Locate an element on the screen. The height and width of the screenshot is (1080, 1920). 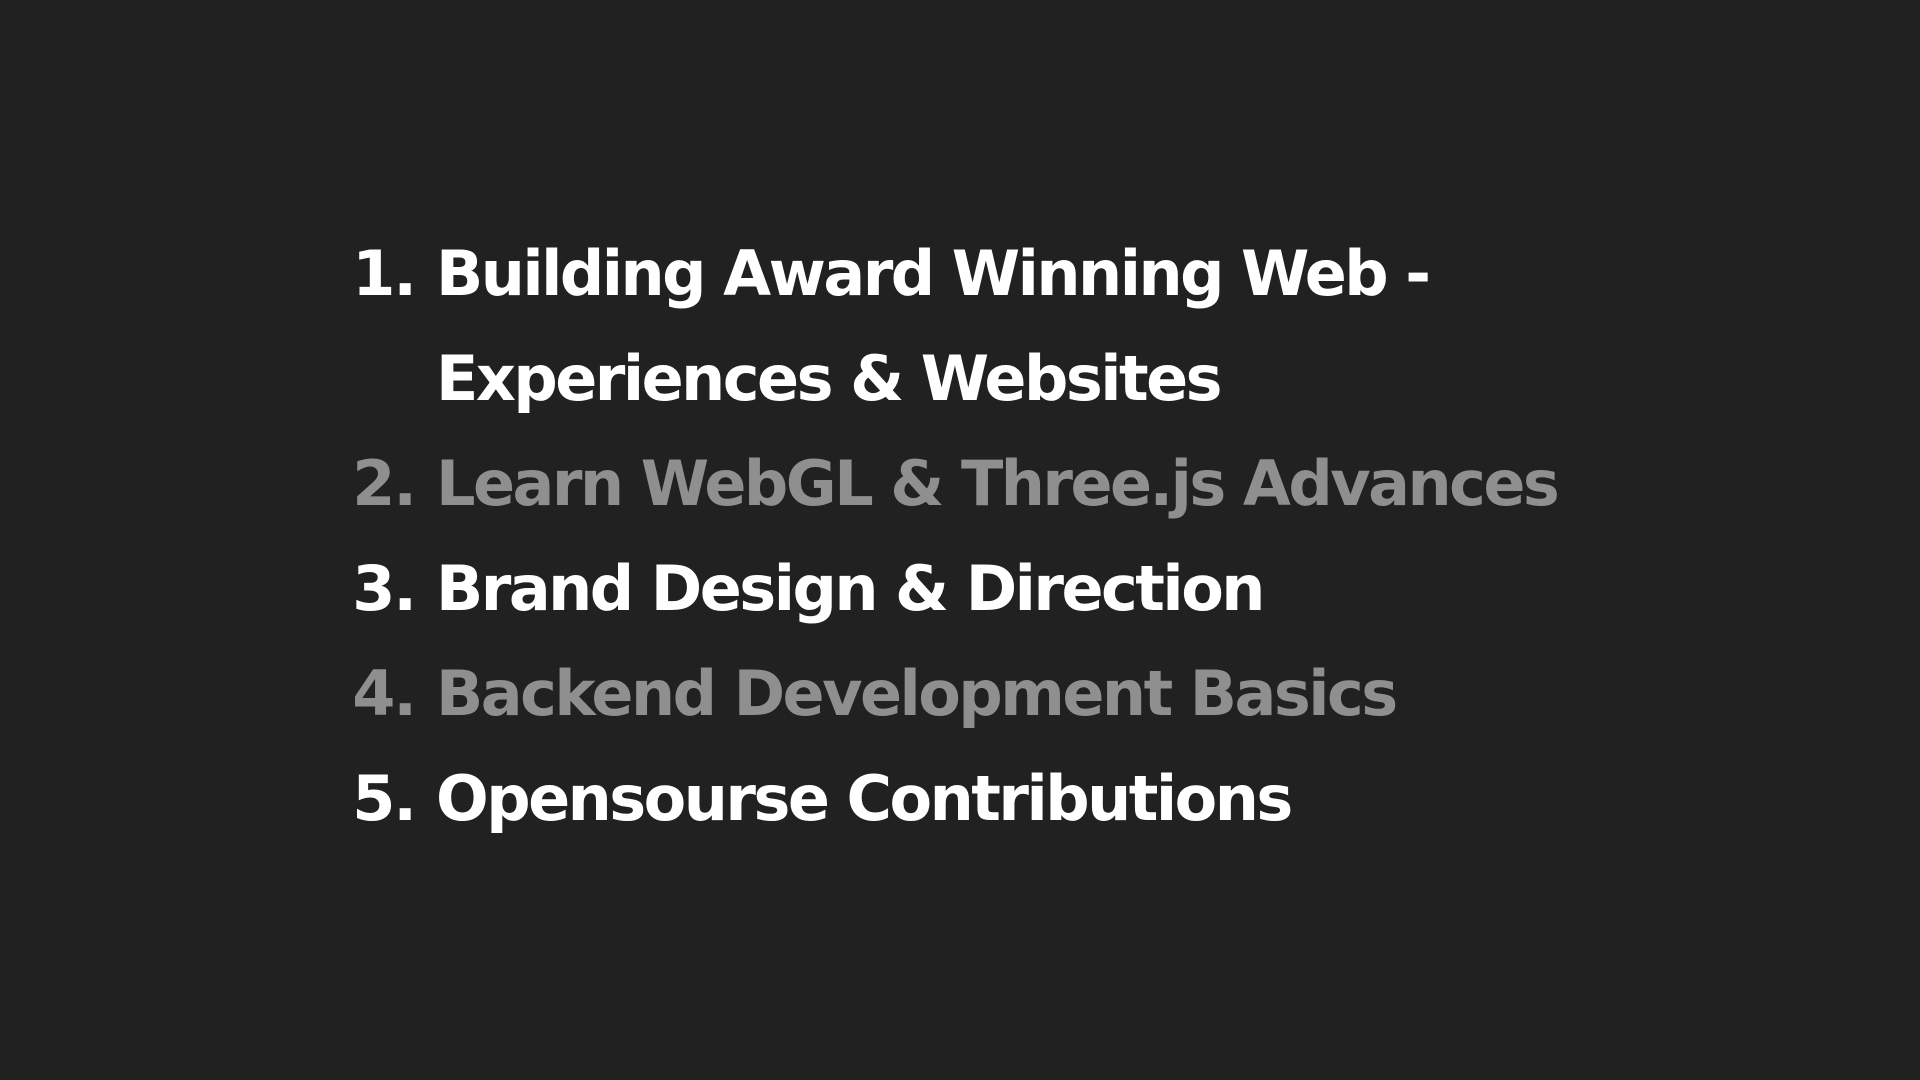
list-item-1: 1. Building Award Winning Web - is located at coordinates (960, 273).